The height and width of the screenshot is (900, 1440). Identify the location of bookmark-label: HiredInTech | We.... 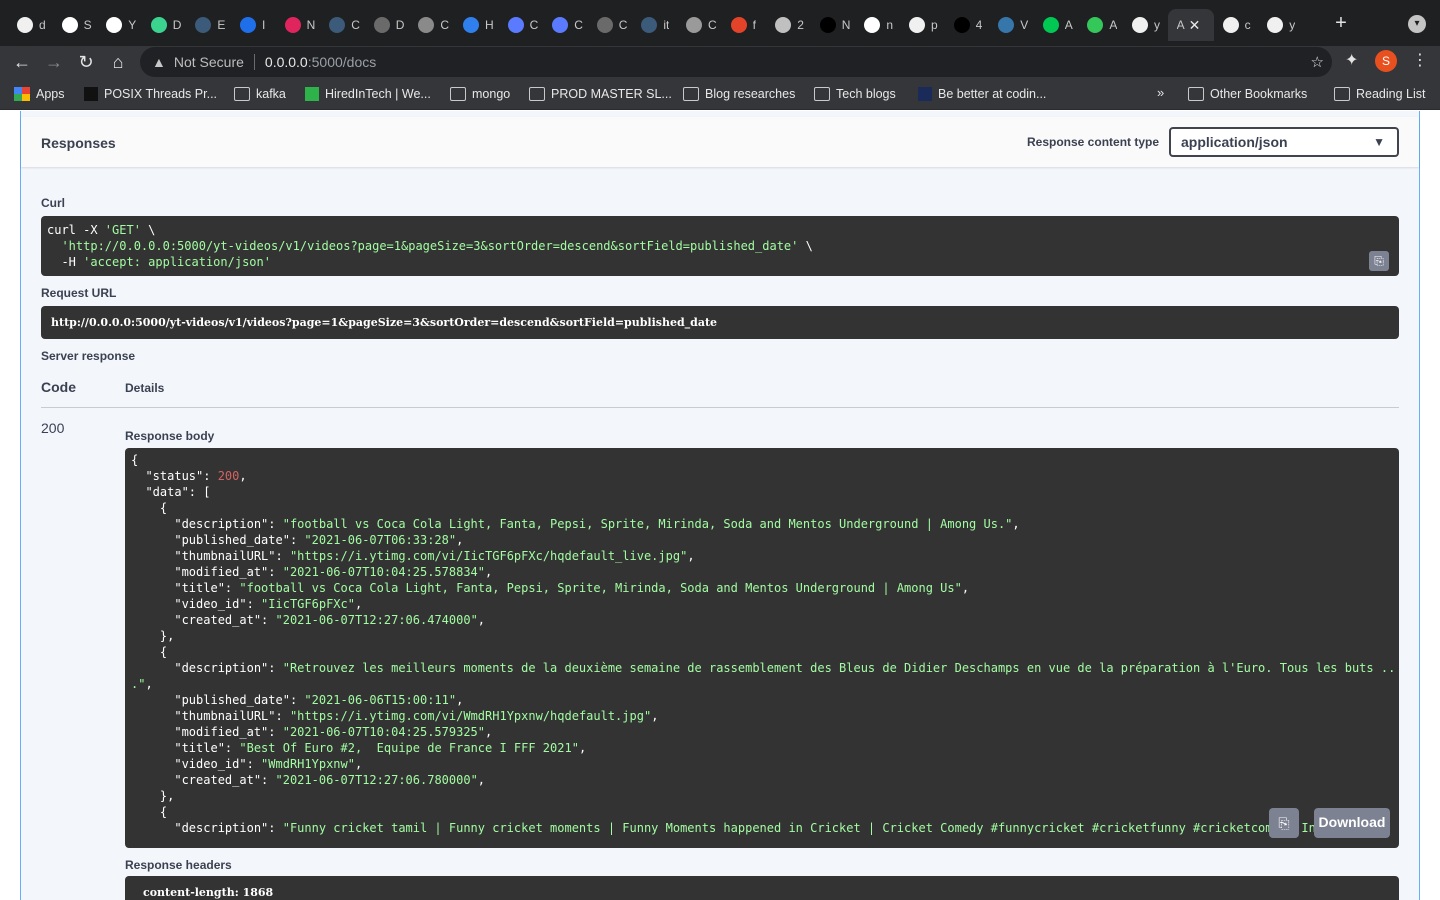
(378, 94).